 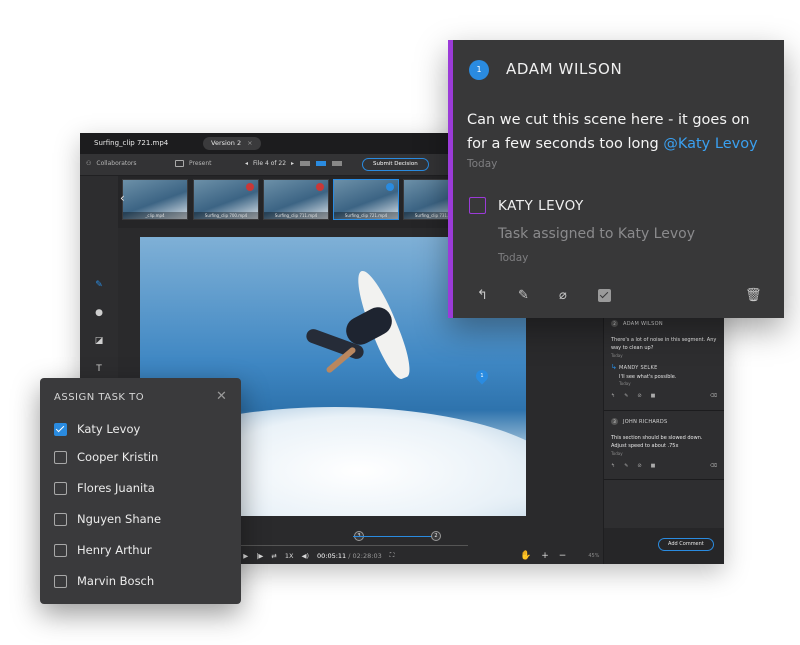 What do you see at coordinates (305, 556) in the screenshot?
I see `volume-icon: ◀)` at bounding box center [305, 556].